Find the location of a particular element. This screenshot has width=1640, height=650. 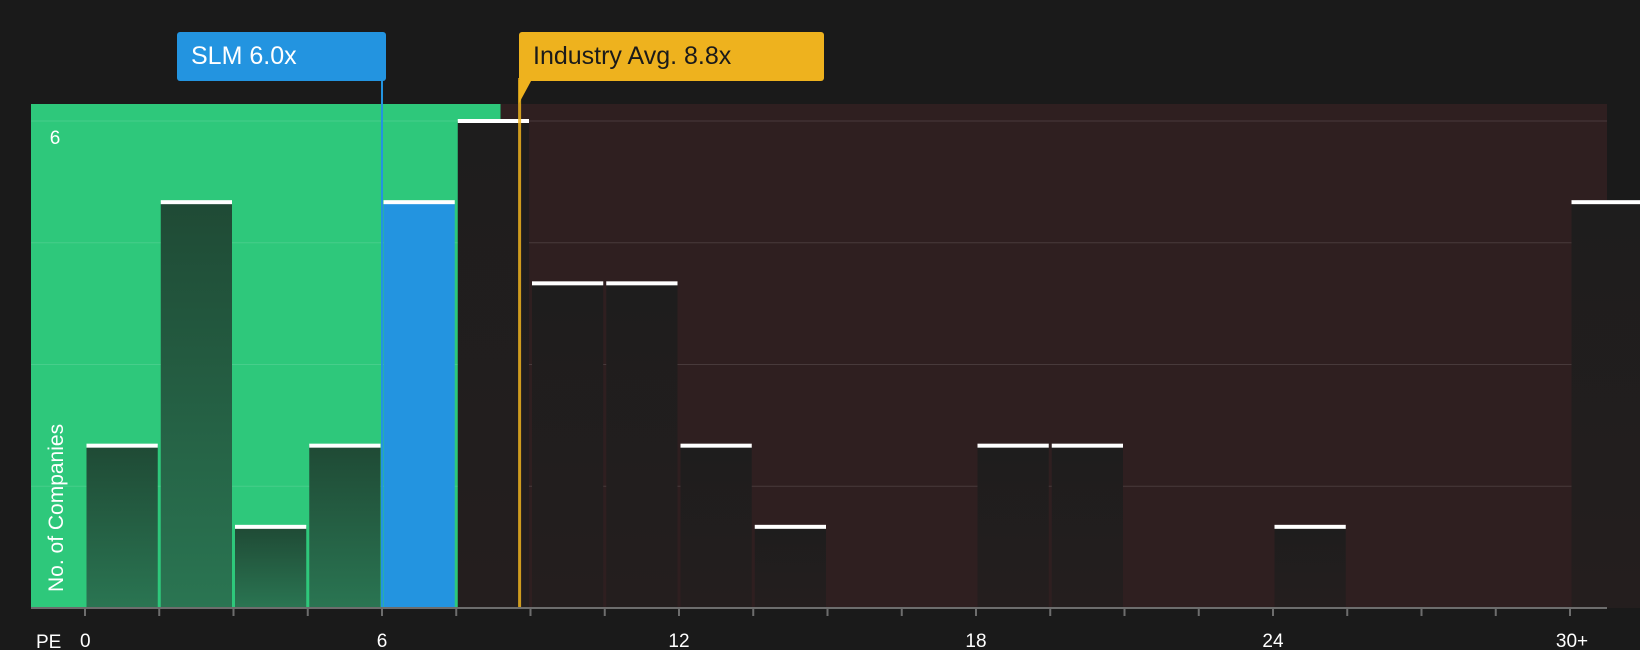

x-axis-label: PE is located at coordinates (48, 641).